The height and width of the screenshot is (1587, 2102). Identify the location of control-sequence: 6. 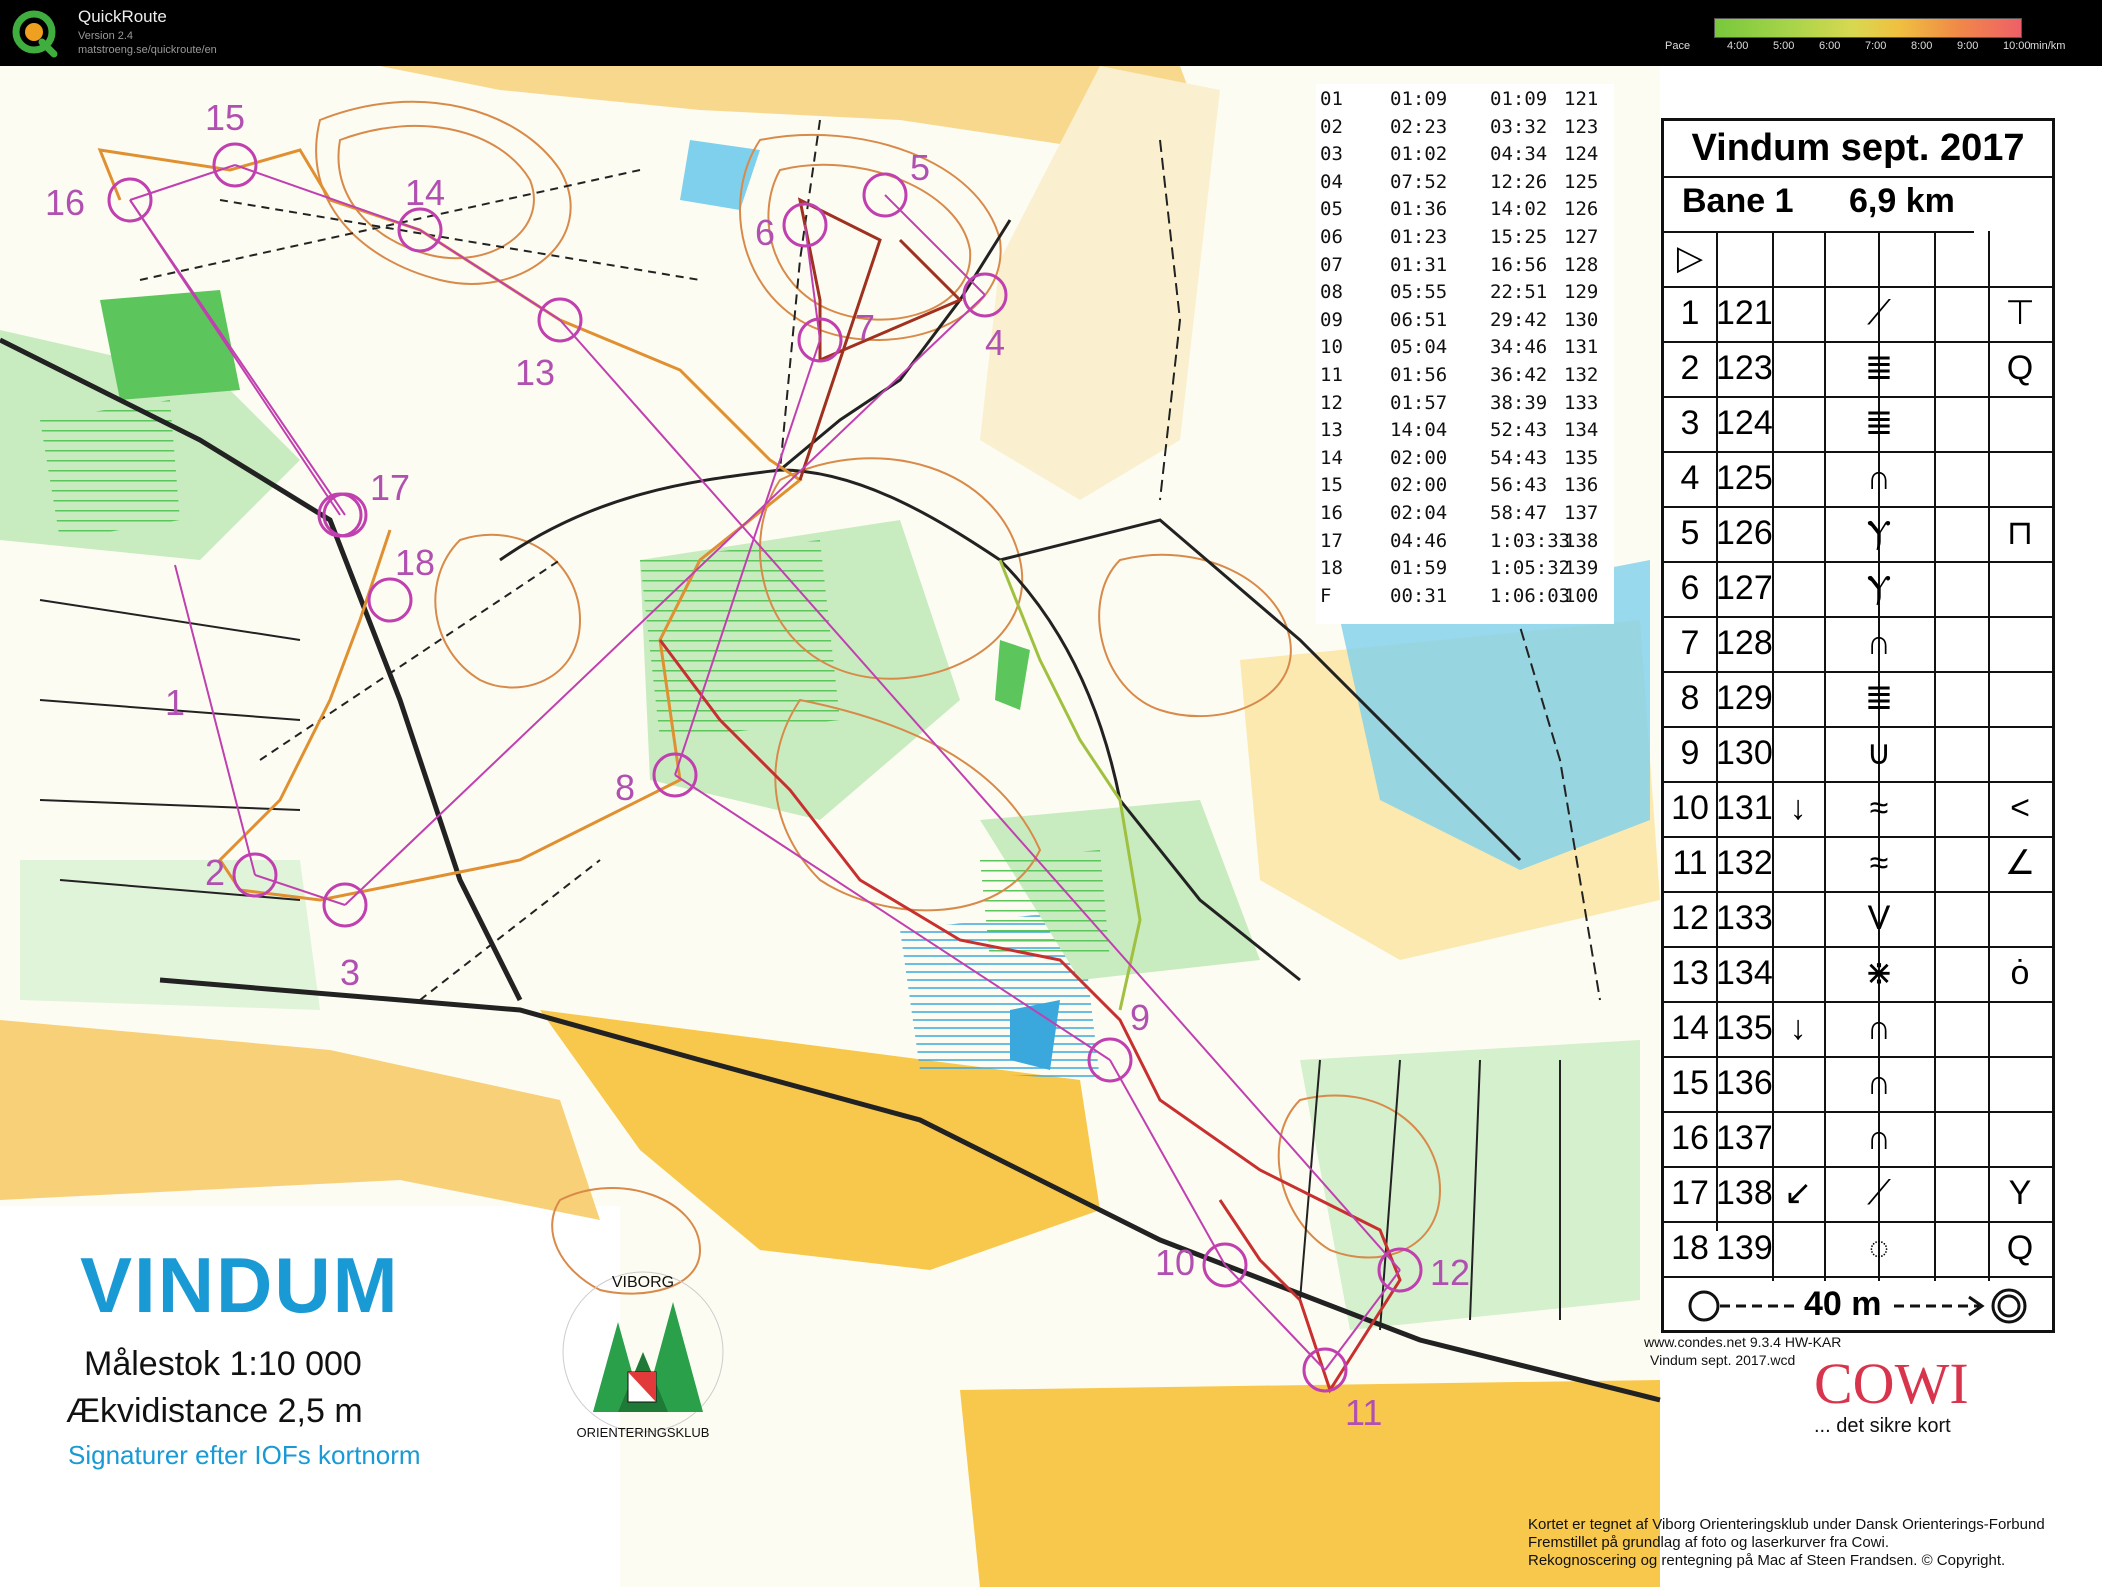
(1690, 588).